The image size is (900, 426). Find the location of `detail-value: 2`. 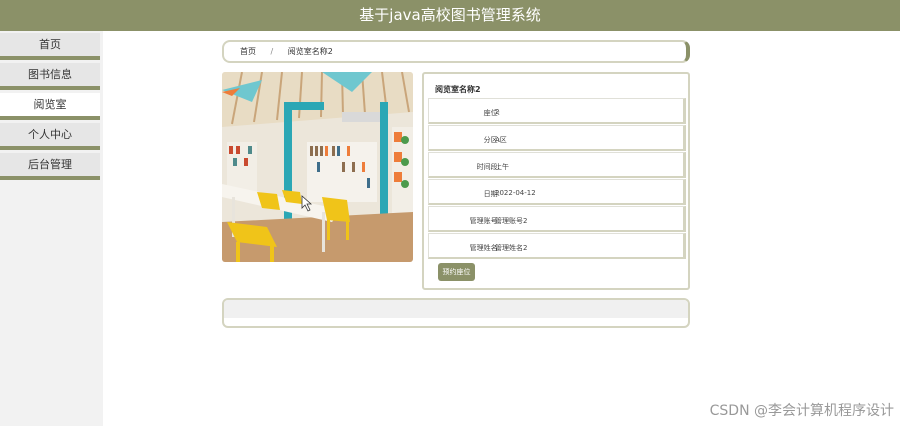

detail-value: 2 is located at coordinates (497, 112).